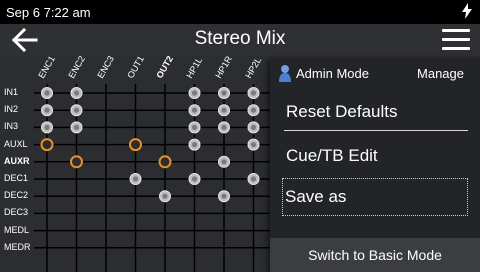 The image size is (480, 272). I want to click on switch-basic-mode-button: Switch to Basic Mode, so click(375, 255).